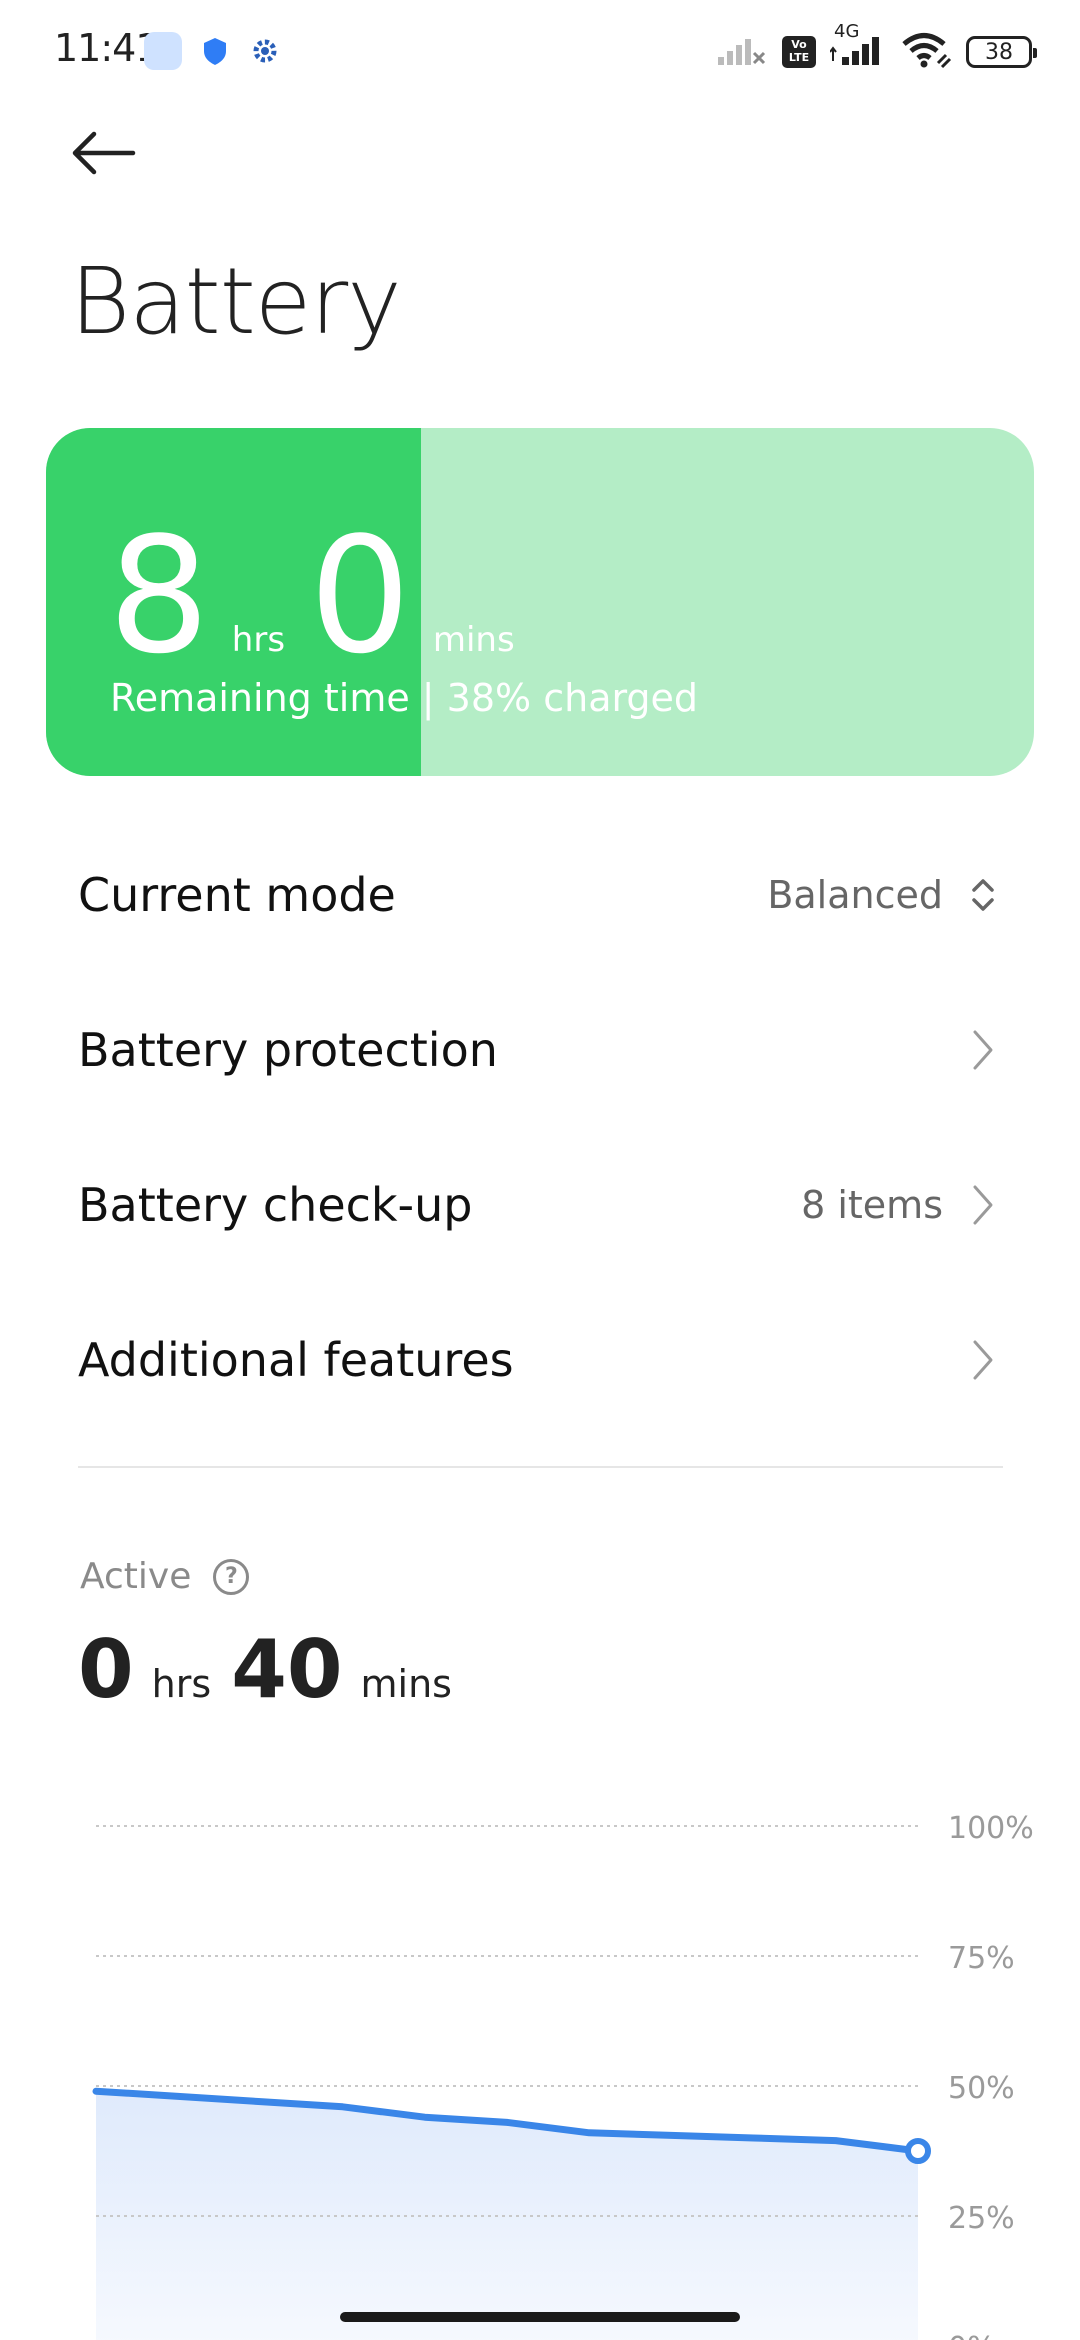  Describe the element at coordinates (540, 1360) in the screenshot. I see `additional-features-row: Additional features` at that location.